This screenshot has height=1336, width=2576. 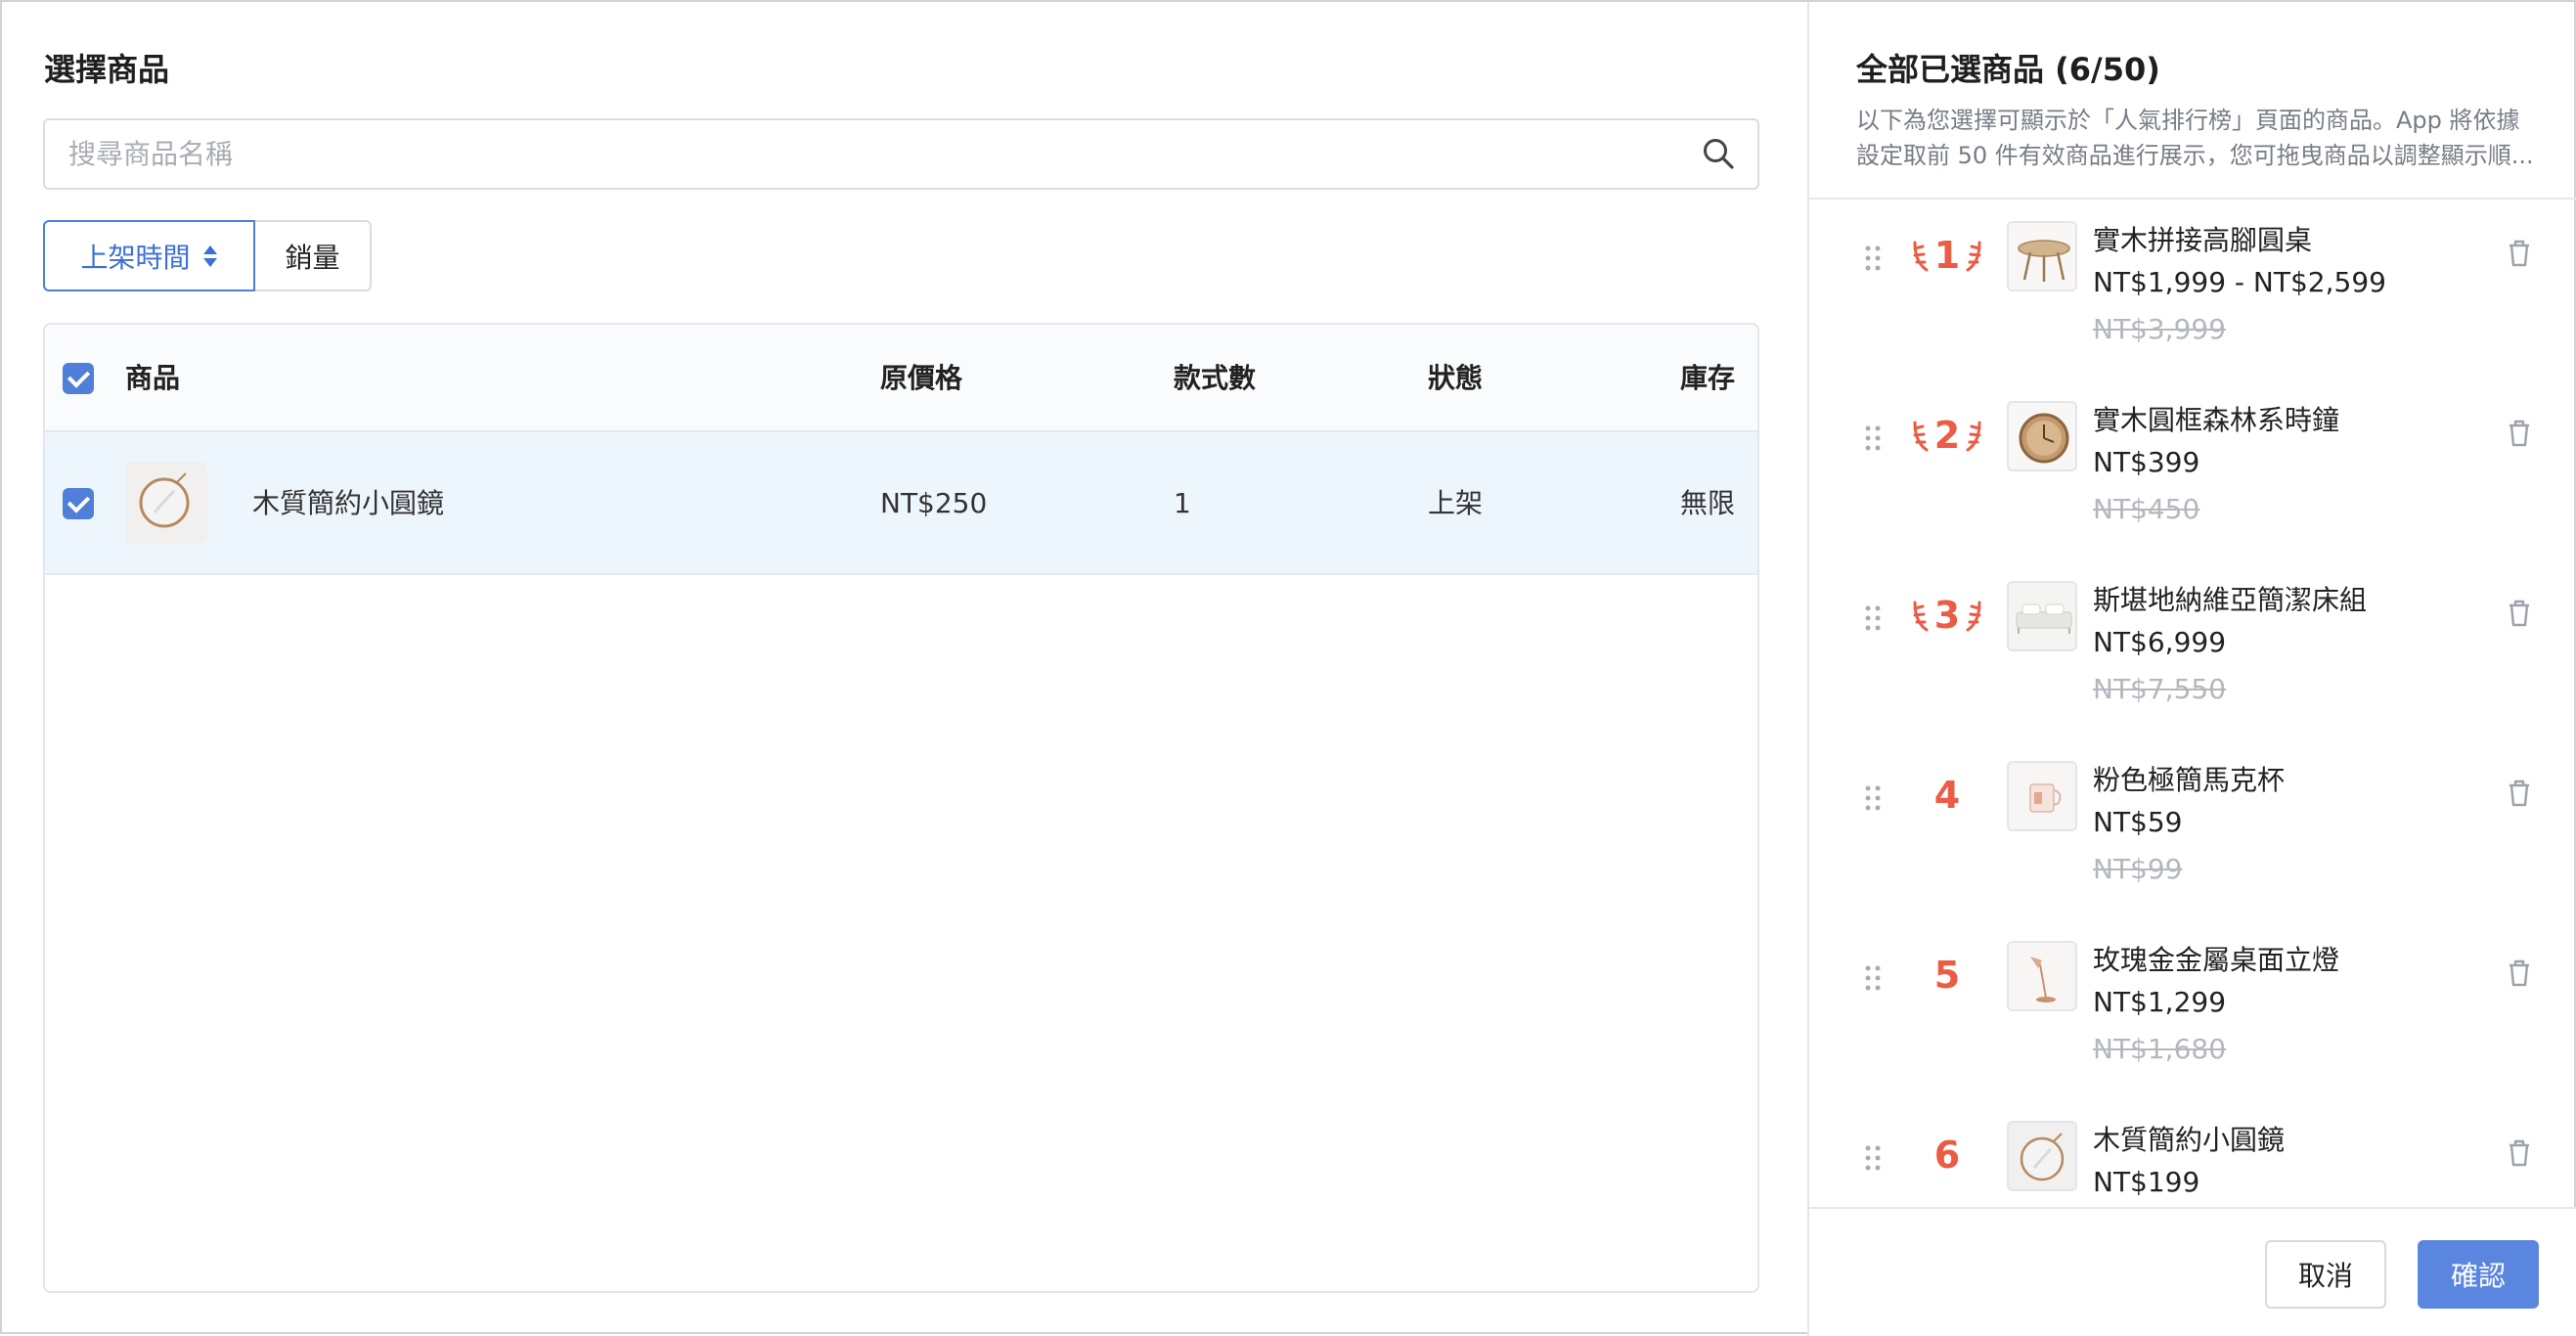 What do you see at coordinates (2146, 509) in the screenshot?
I see `item-original-price: NT$450` at bounding box center [2146, 509].